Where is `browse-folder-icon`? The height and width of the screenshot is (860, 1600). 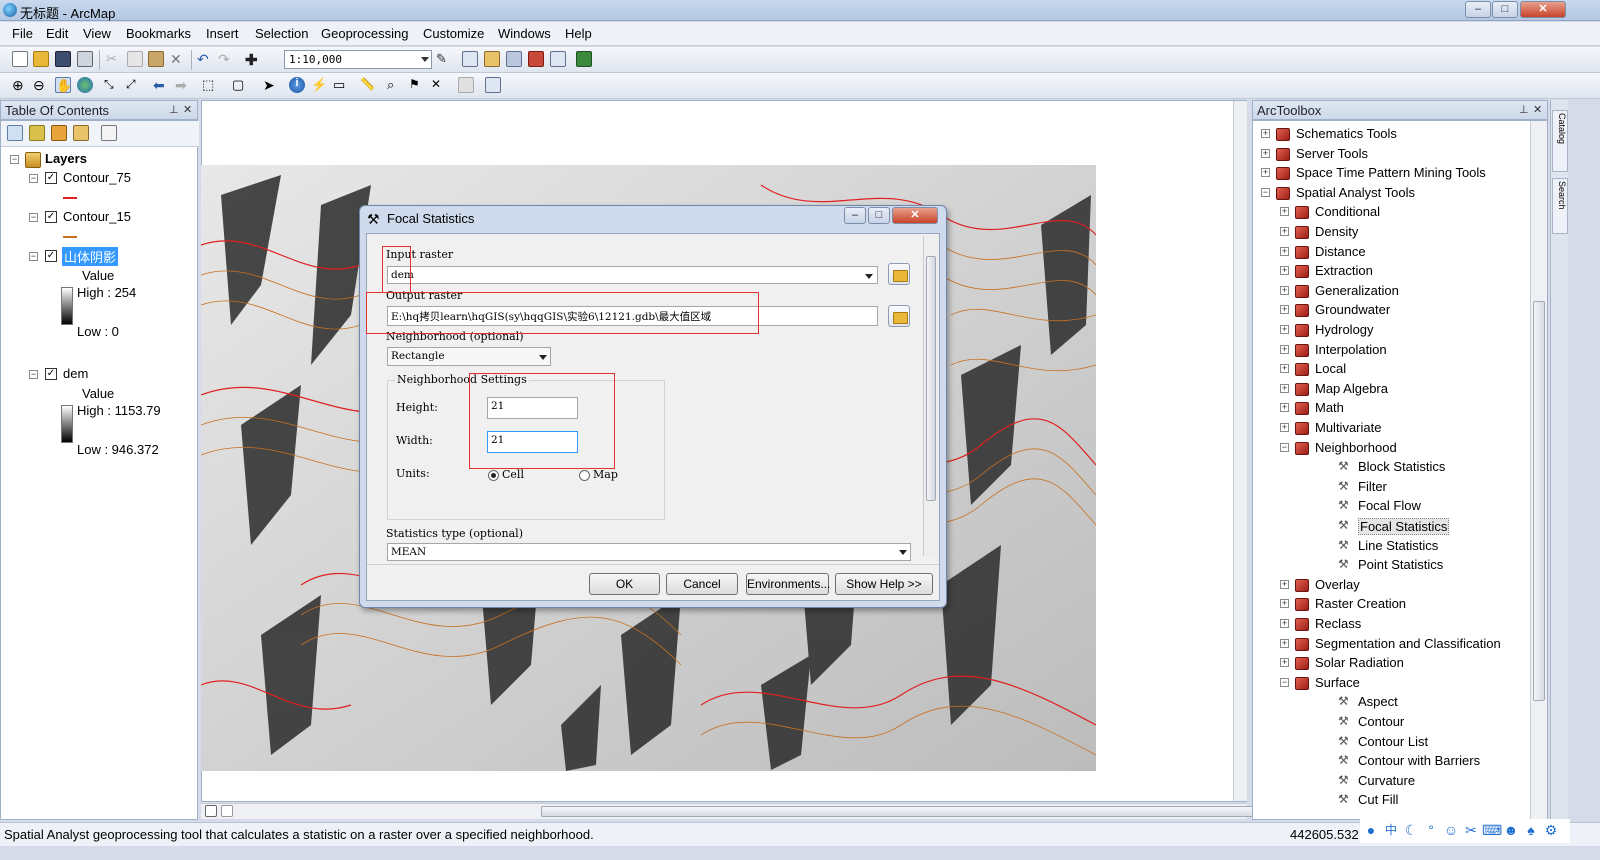 browse-folder-icon is located at coordinates (899, 316).